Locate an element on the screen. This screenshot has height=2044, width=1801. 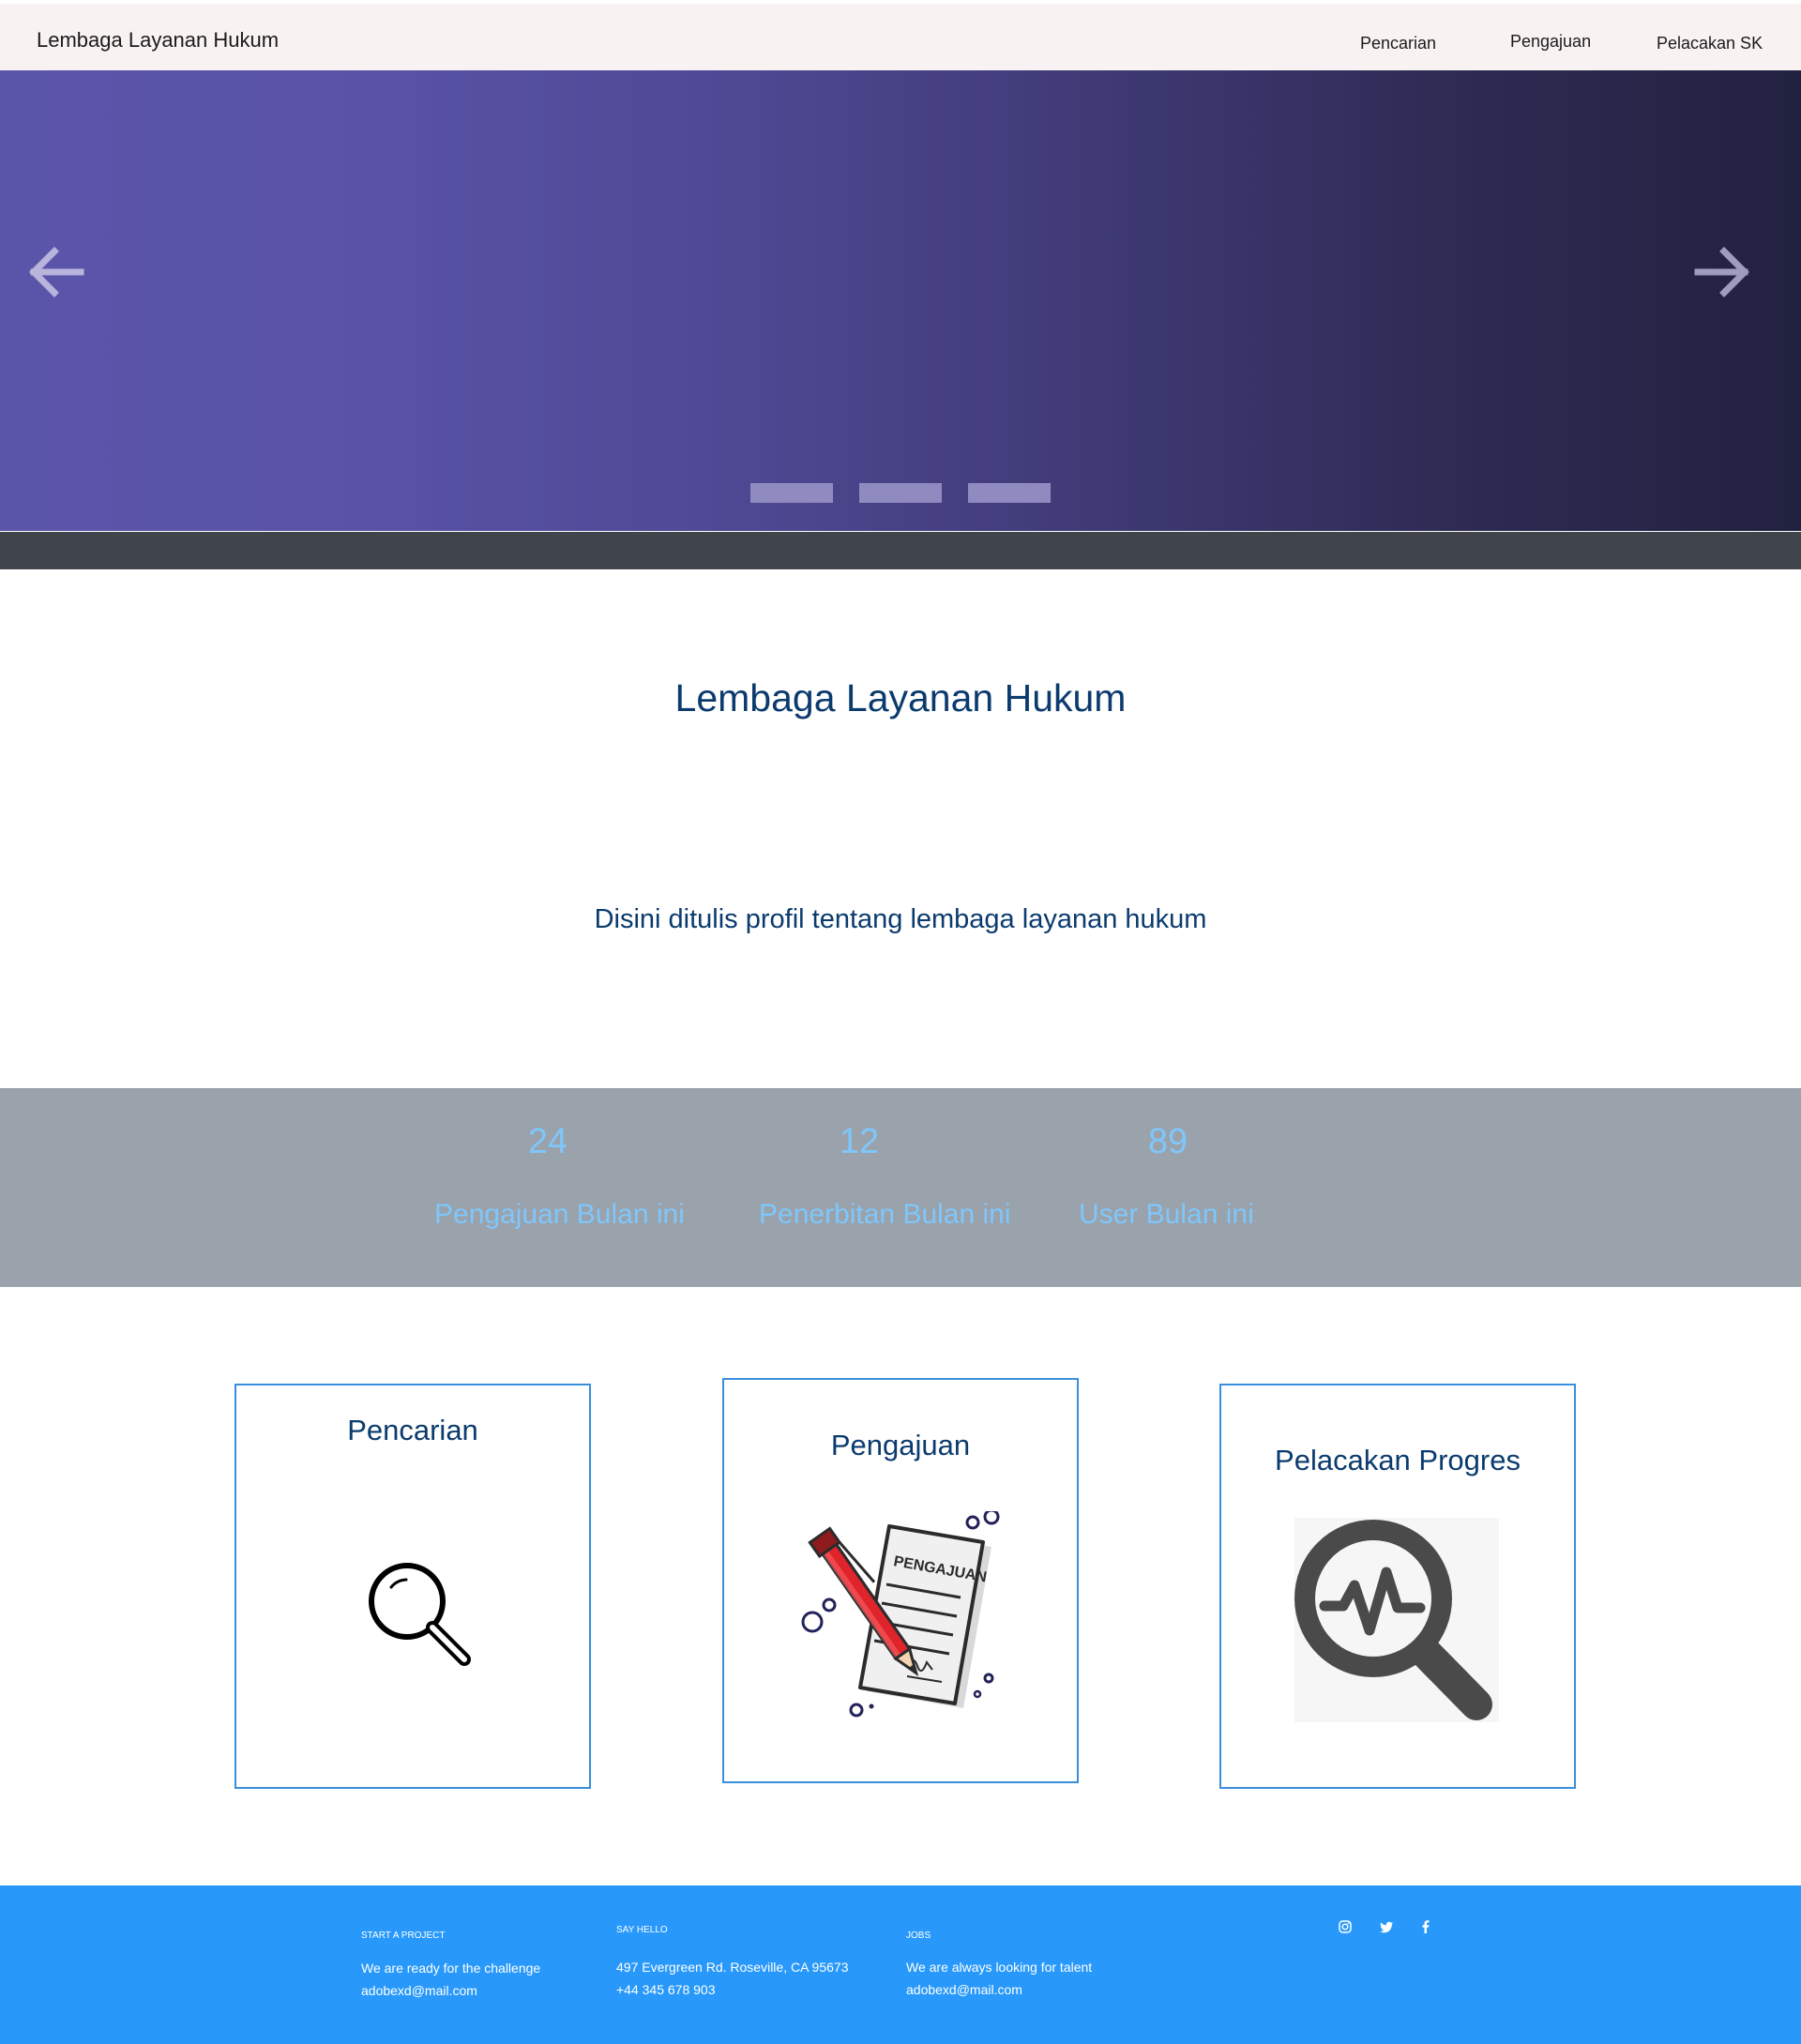
footer-address: 497 Evergreen Rd. Roseville, CA 95673 is located at coordinates (732, 1967).